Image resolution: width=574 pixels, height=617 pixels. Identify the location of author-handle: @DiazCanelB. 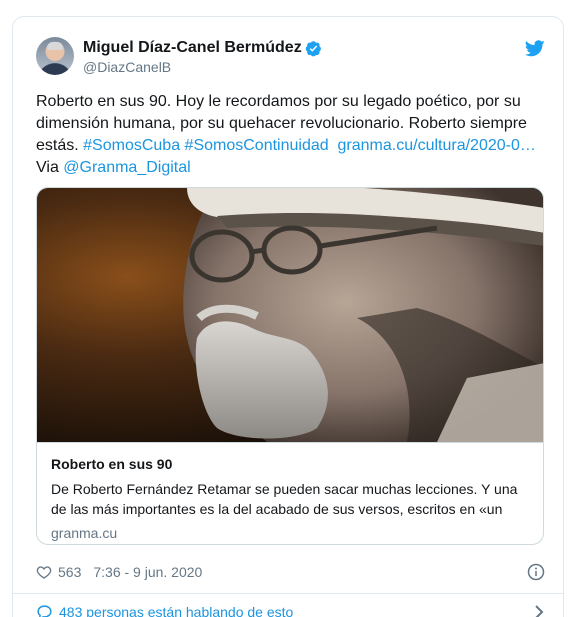
(127, 67).